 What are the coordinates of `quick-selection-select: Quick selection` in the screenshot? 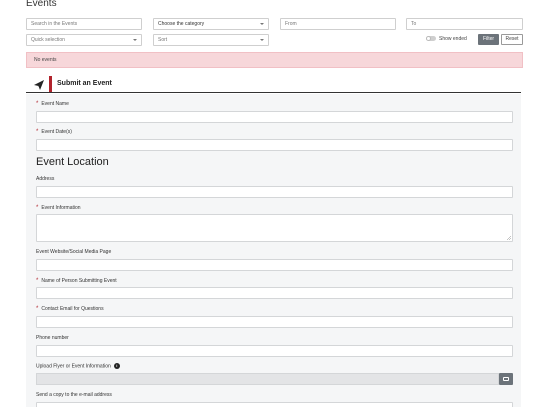 It's located at (84, 40).